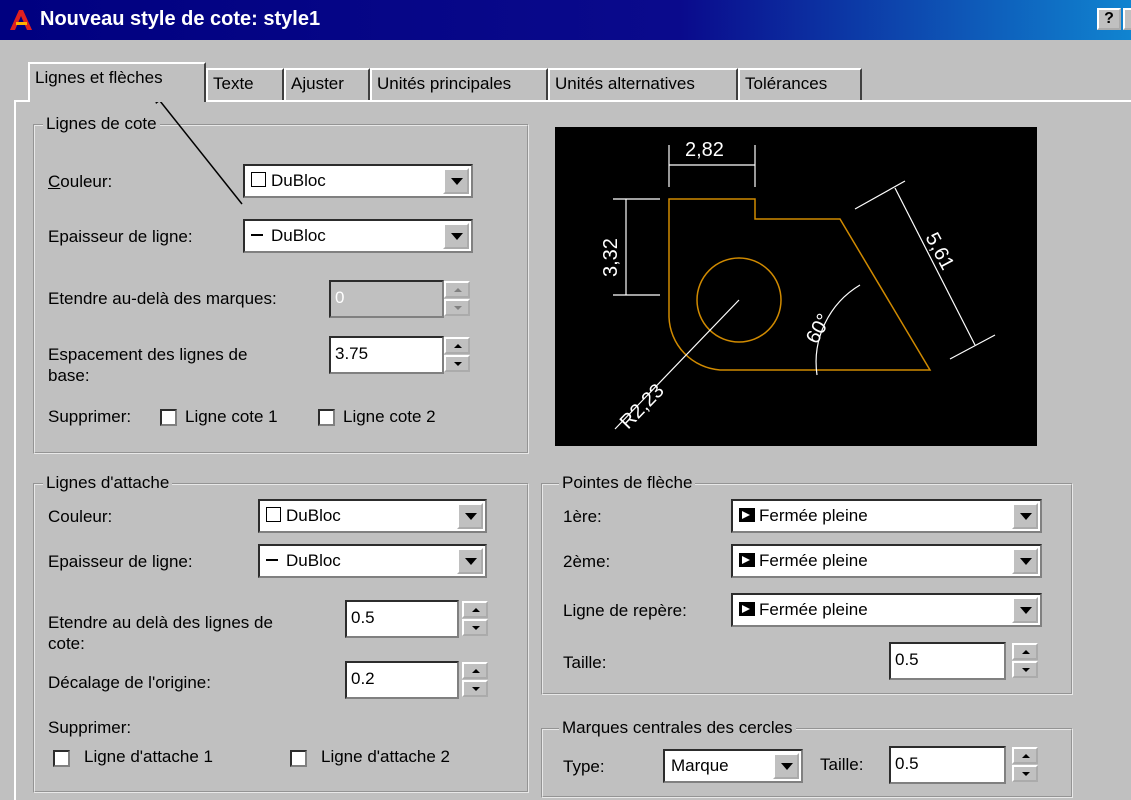 The width and height of the screenshot is (1131, 800). What do you see at coordinates (120, 561) in the screenshot?
I see `extline-lineweight-label: Epaisseur de ligne:` at bounding box center [120, 561].